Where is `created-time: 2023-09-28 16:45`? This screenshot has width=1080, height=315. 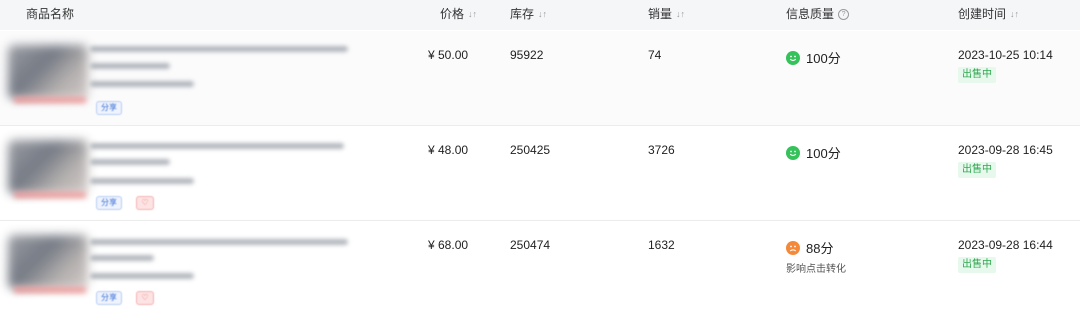
created-time: 2023-09-28 16:45 is located at coordinates (1005, 150).